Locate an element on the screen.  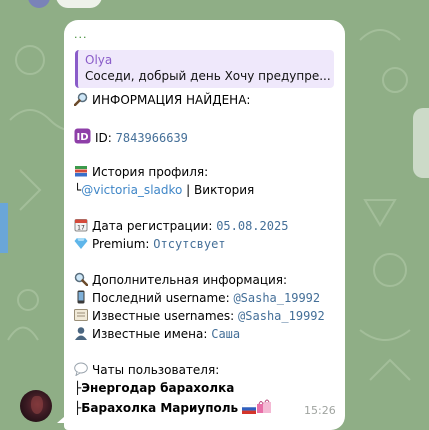
chats-title: Чаты пользователя: is located at coordinates (156, 370).